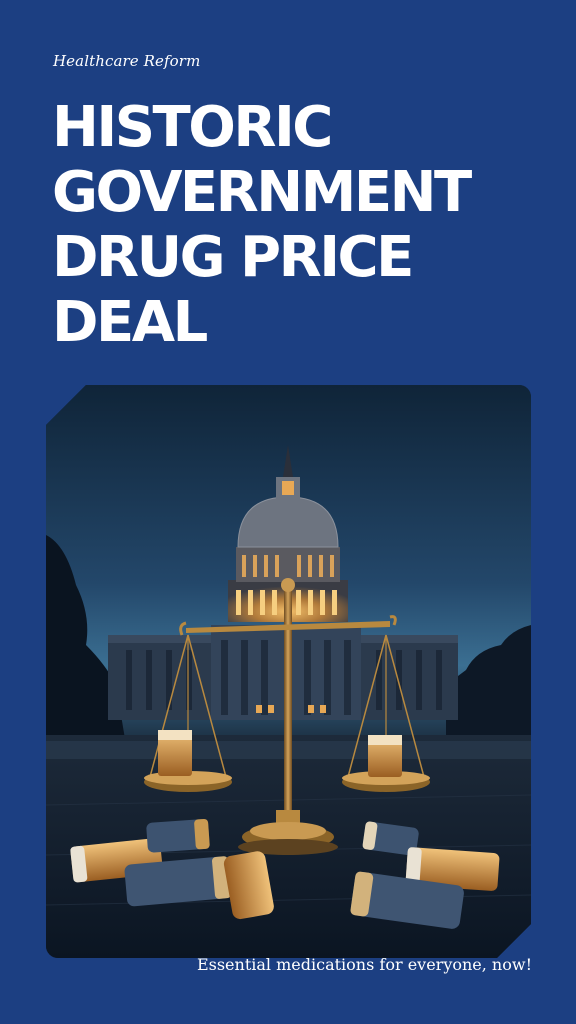 Image resolution: width=576 pixels, height=1024 pixels. I want to click on tagline: Essential medications for everyone, now!, so click(364, 964).